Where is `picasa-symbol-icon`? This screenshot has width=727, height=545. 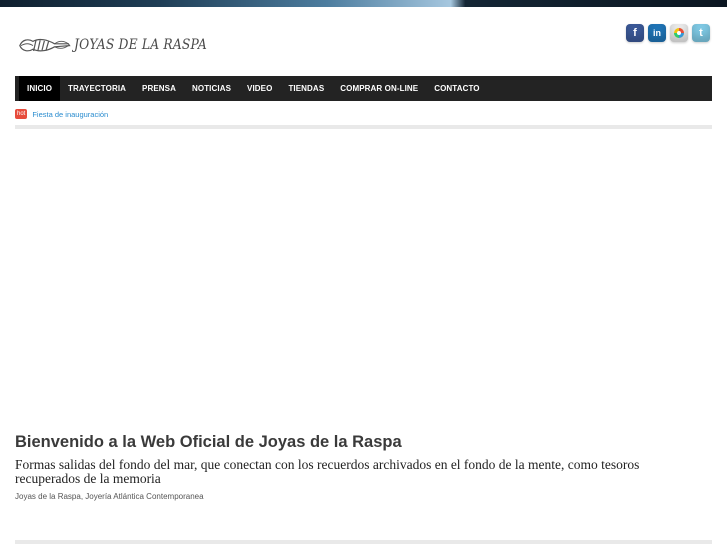
picasa-symbol-icon is located at coordinates (679, 33).